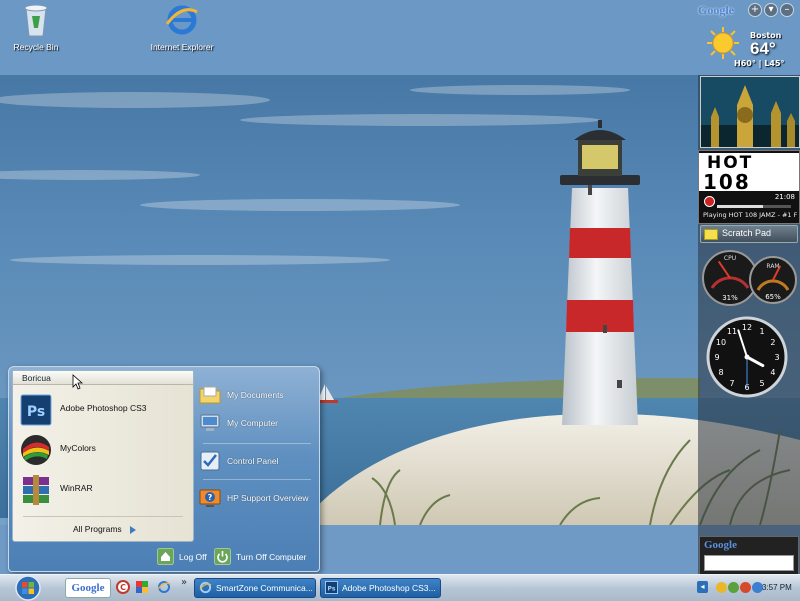 Image resolution: width=800 pixels, height=601 pixels. What do you see at coordinates (28, 588) in the screenshot?
I see `start-button` at bounding box center [28, 588].